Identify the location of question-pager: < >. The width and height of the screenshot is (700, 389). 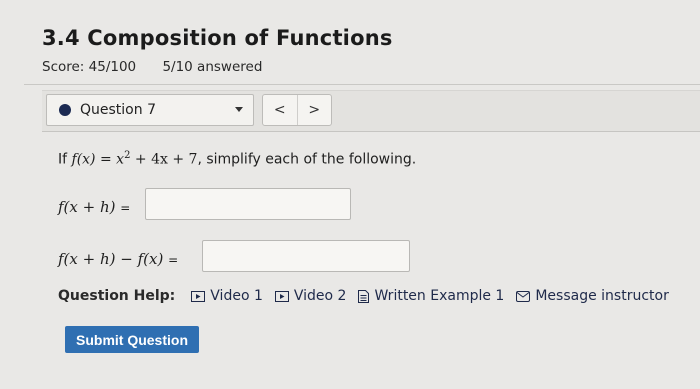
(297, 110).